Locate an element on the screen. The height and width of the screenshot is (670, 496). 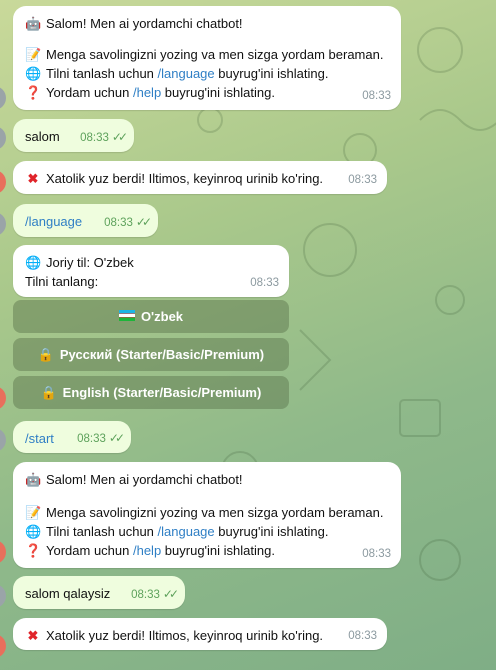
message-text: salom qalaysiz is located at coordinates (68, 593).